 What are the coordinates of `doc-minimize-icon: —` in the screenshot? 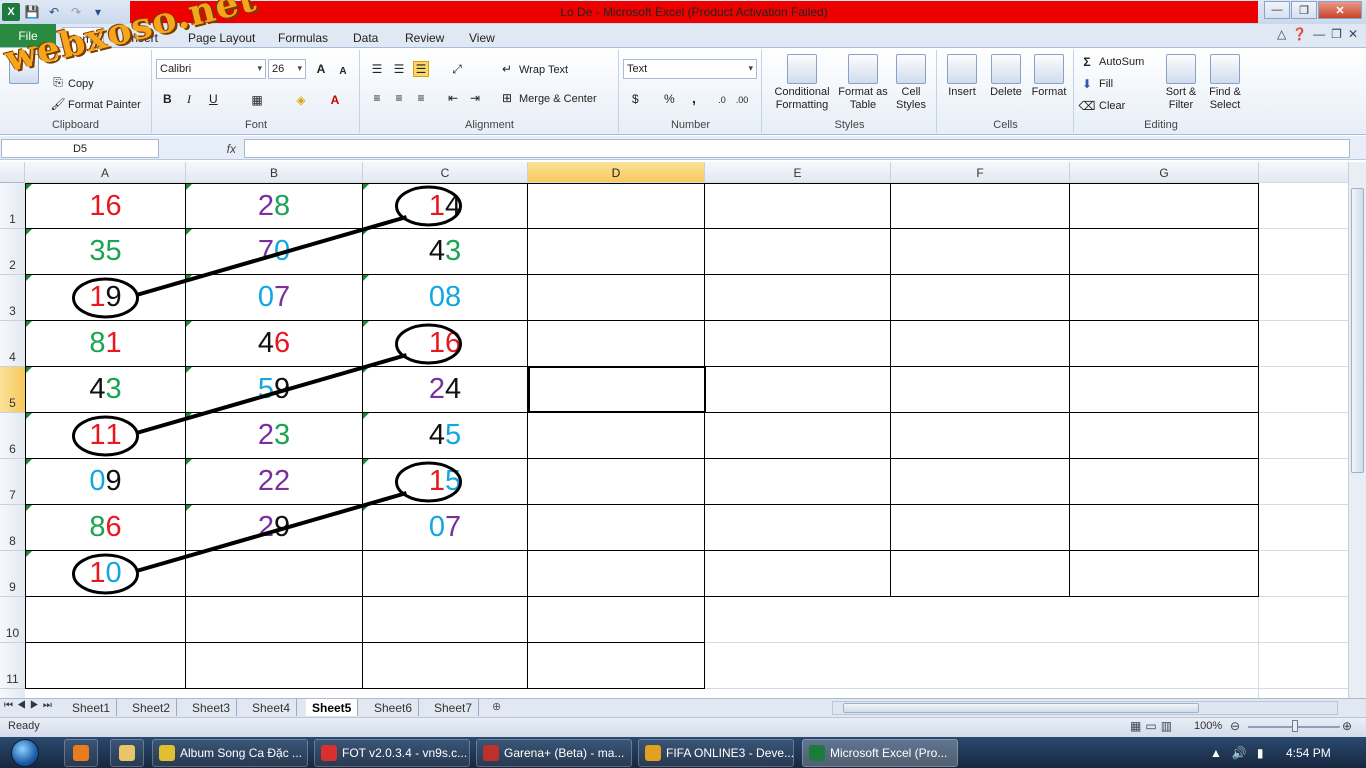 It's located at (1319, 34).